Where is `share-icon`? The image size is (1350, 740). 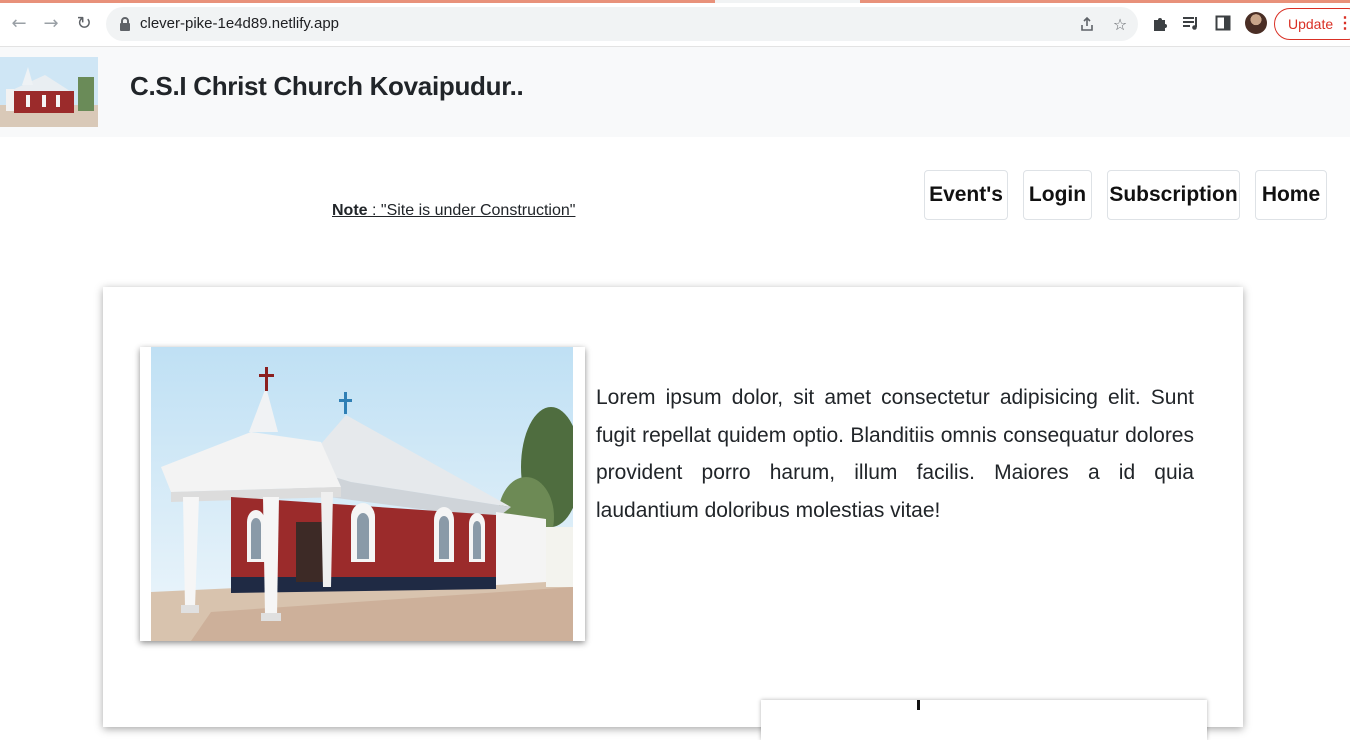
share-icon is located at coordinates (1087, 24).